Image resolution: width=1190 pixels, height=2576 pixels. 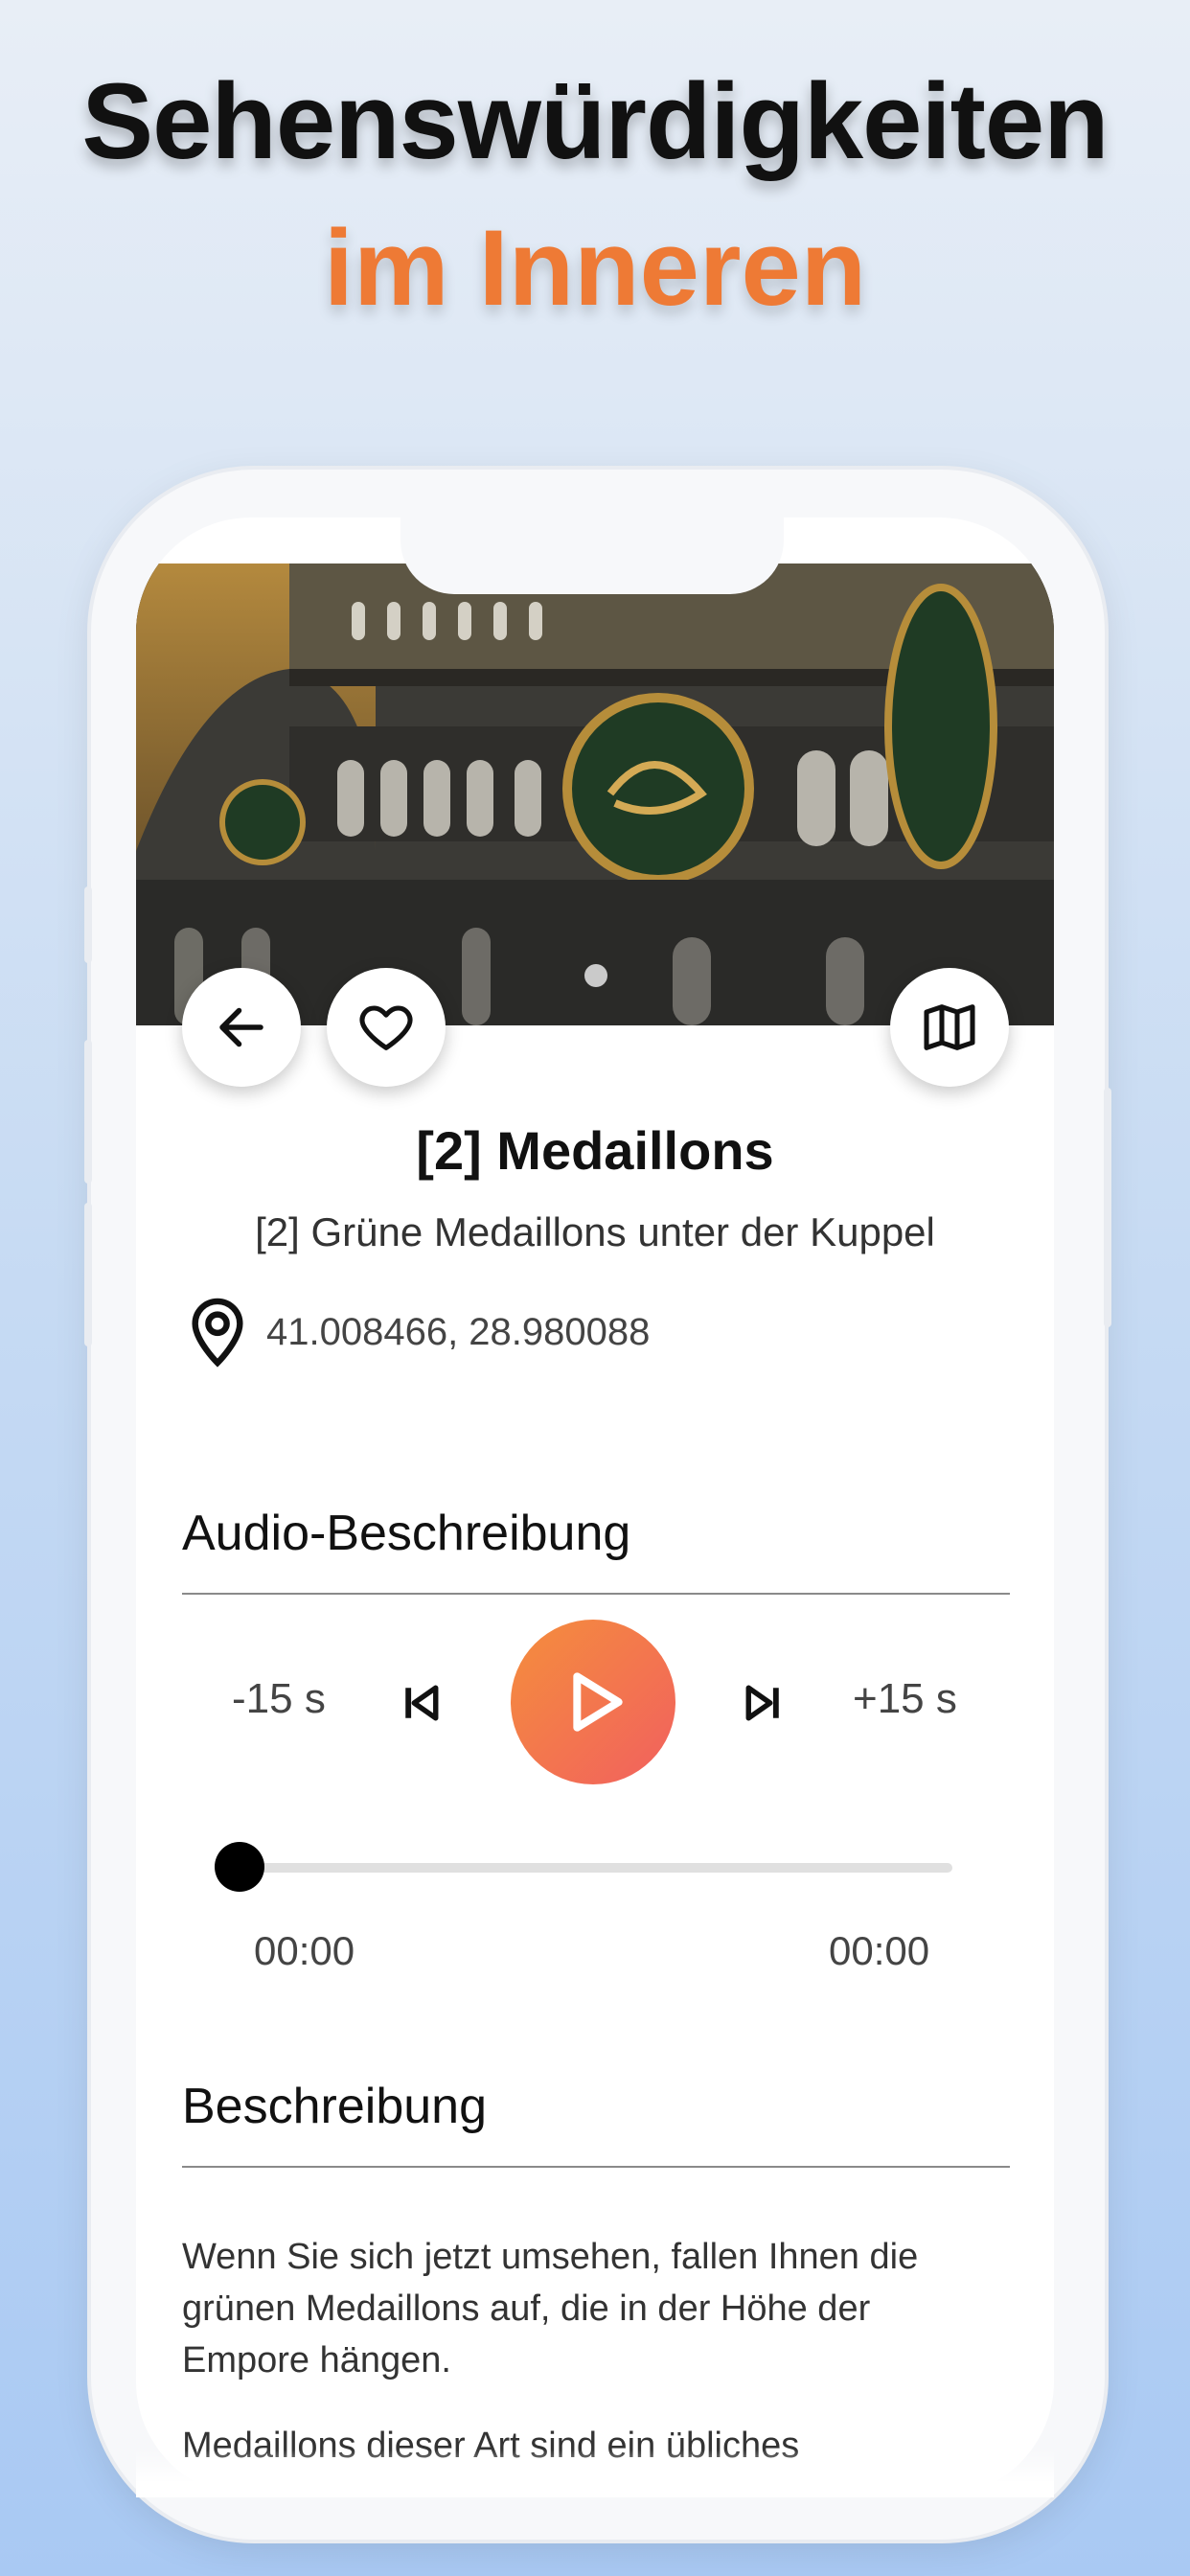 I want to click on phone-side-button, so click(x=88, y=924).